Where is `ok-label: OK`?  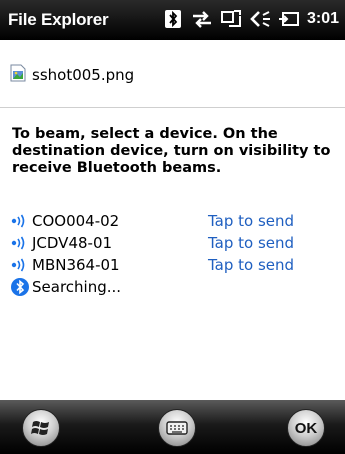 ok-label: OK is located at coordinates (306, 428).